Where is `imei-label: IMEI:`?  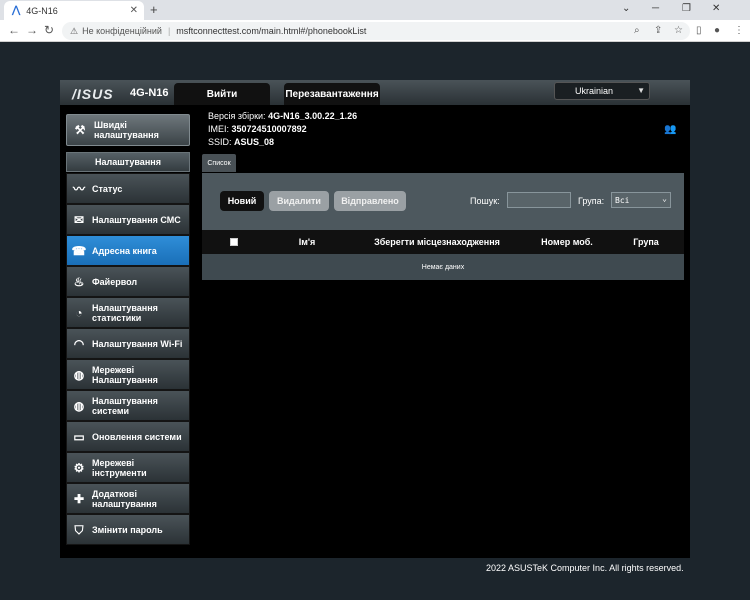 imei-label: IMEI: is located at coordinates (219, 129).